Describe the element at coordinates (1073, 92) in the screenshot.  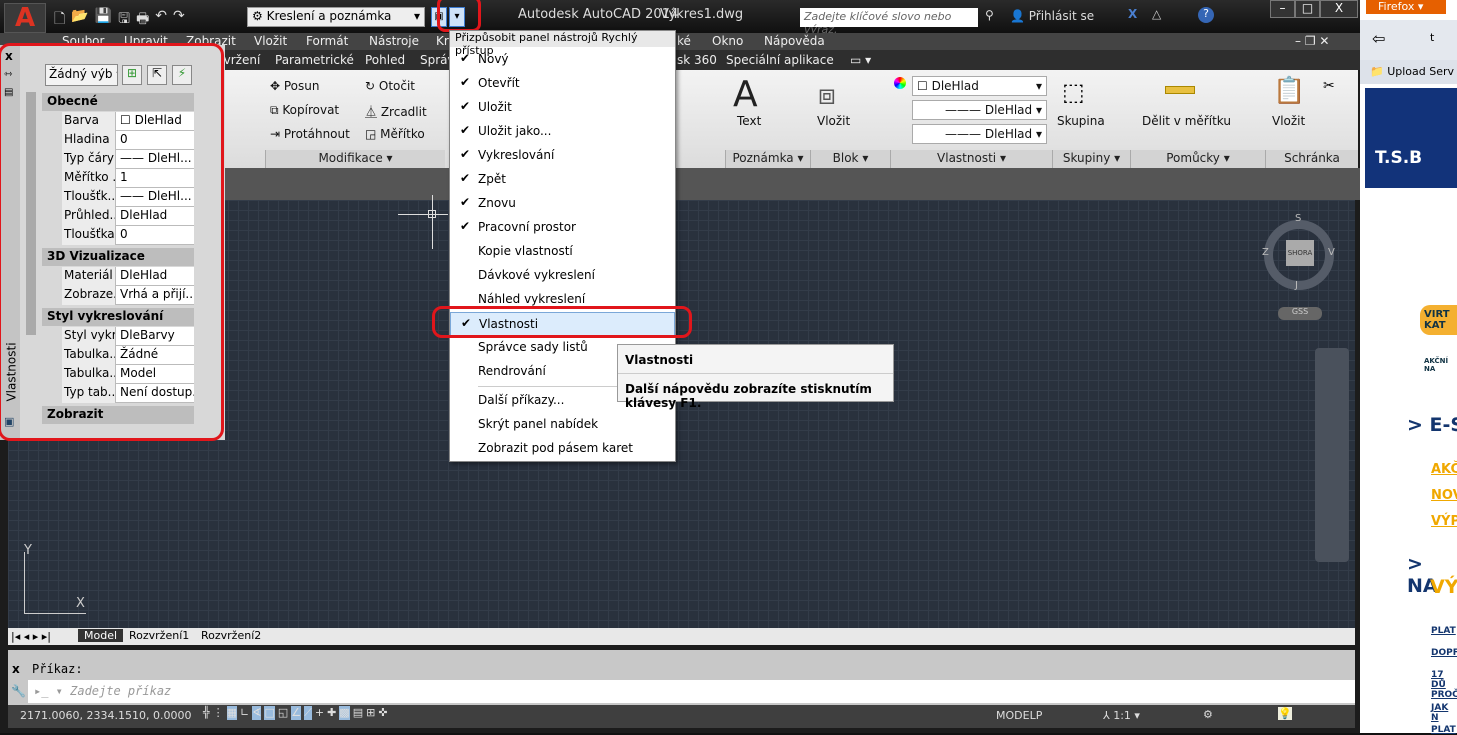
I see `group-icon: ⬚` at that location.